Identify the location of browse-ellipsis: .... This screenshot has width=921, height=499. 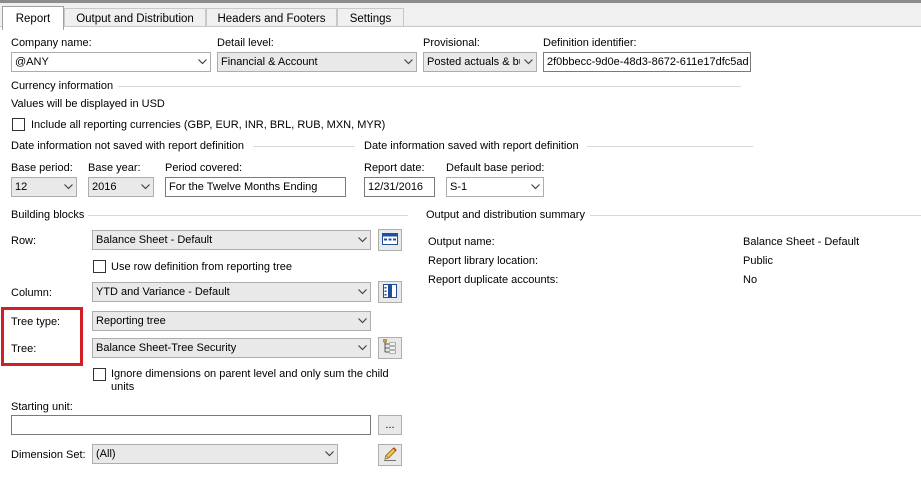
(390, 425).